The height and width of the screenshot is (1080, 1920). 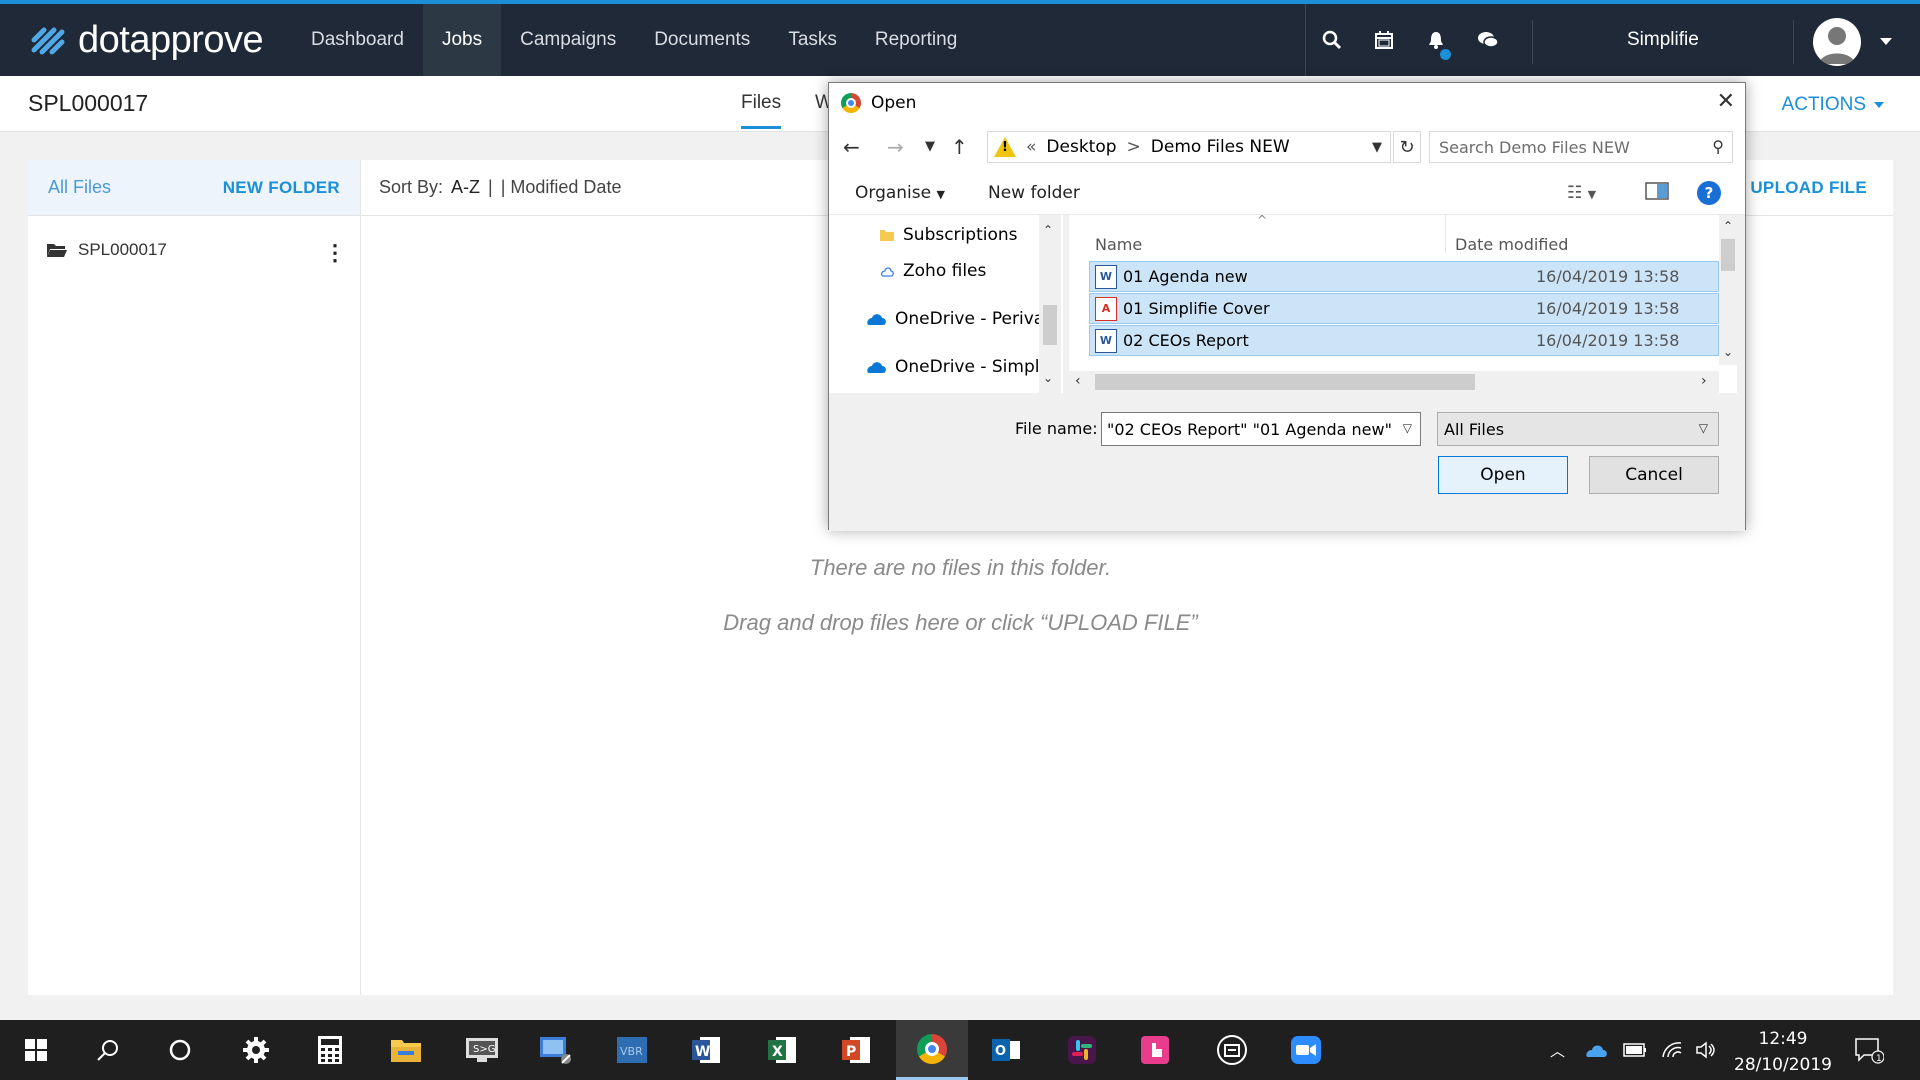 What do you see at coordinates (335, 253) in the screenshot?
I see `more-options-icon: ⋮` at bounding box center [335, 253].